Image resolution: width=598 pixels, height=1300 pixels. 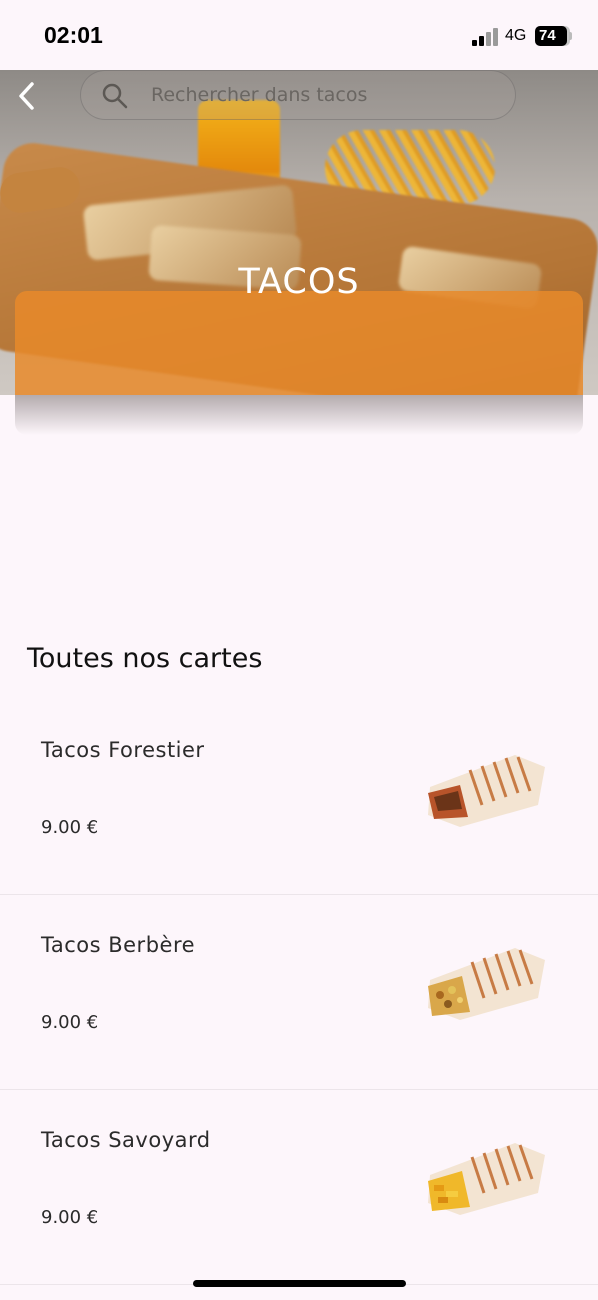 What do you see at coordinates (299, 35) in the screenshot?
I see `status-bar: 02:01 4G 74` at bounding box center [299, 35].